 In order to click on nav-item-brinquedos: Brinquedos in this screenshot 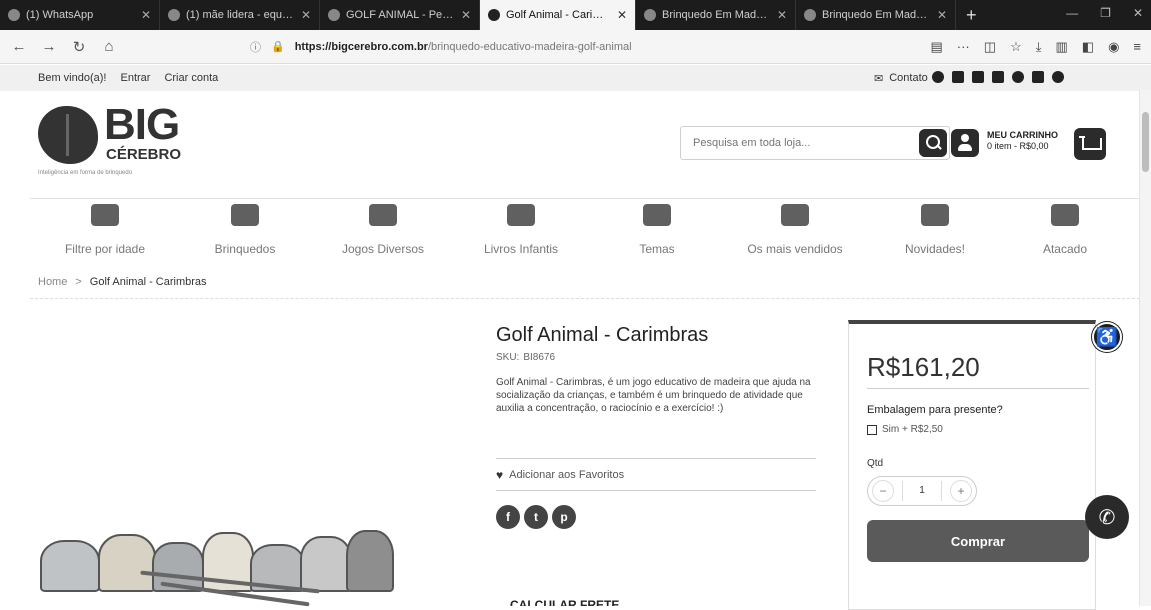, I will do `click(245, 230)`.